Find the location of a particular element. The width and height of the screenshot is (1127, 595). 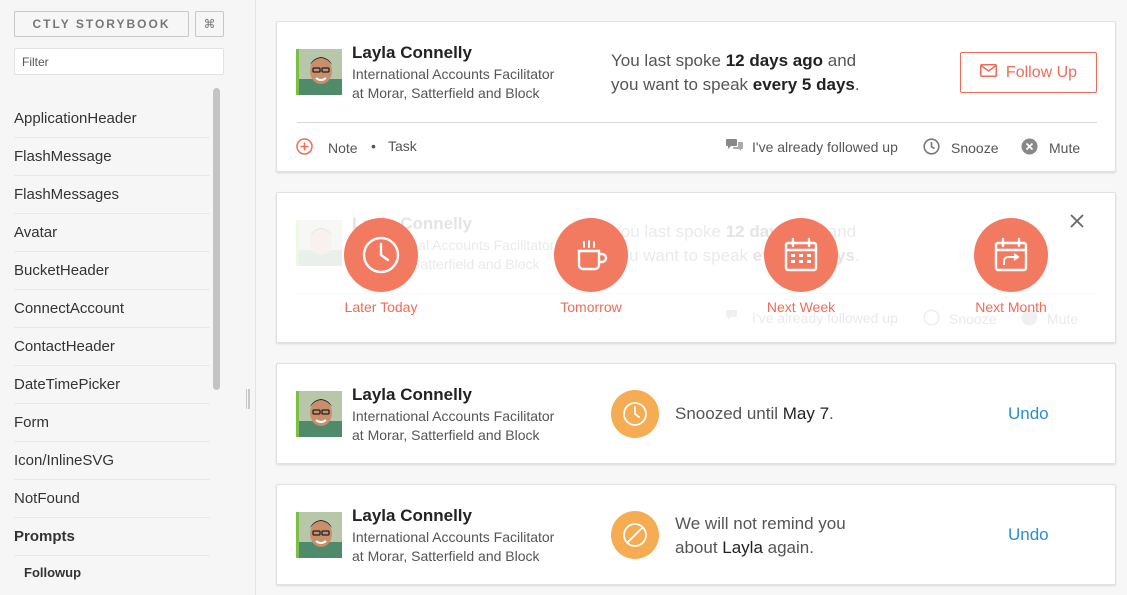

undo-mute-button: Undo is located at coordinates (1028, 535).